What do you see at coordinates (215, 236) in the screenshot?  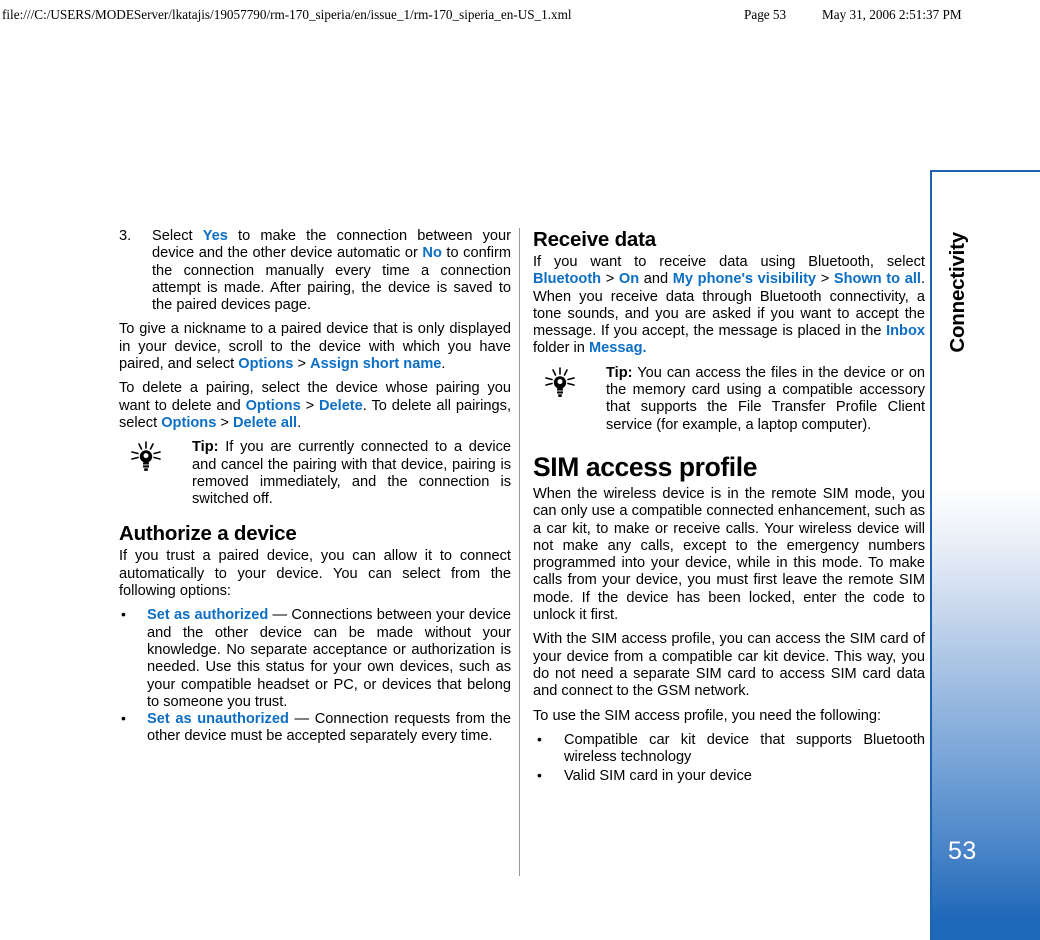 I see `inline-ui-reference: Yes` at bounding box center [215, 236].